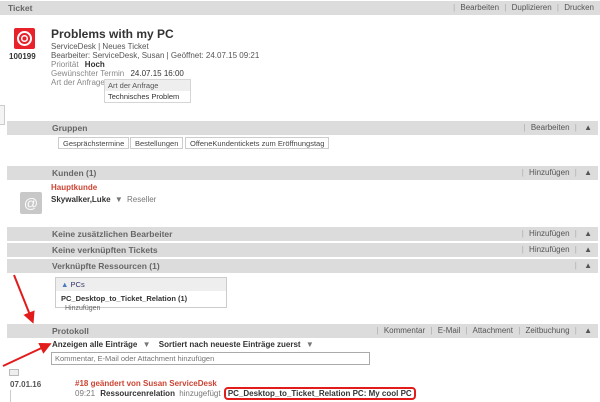  I want to click on protocol-timebooking-button: Zeitbuchung, so click(548, 330).